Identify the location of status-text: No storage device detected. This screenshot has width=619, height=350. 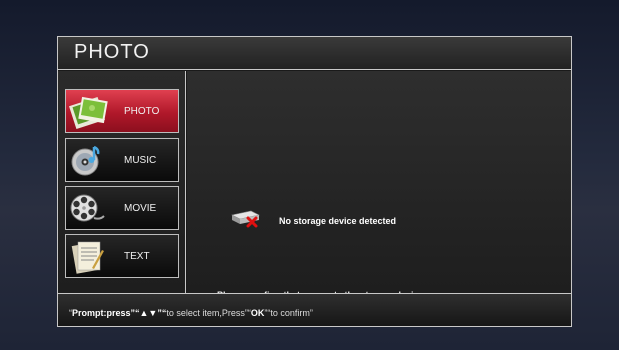
(338, 220).